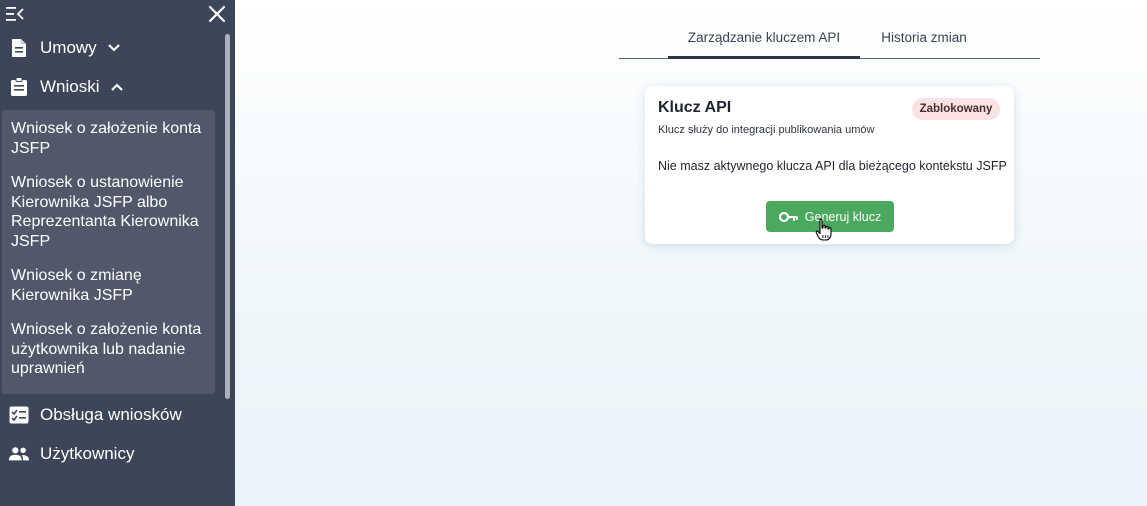  I want to click on checklist-icon, so click(19, 415).